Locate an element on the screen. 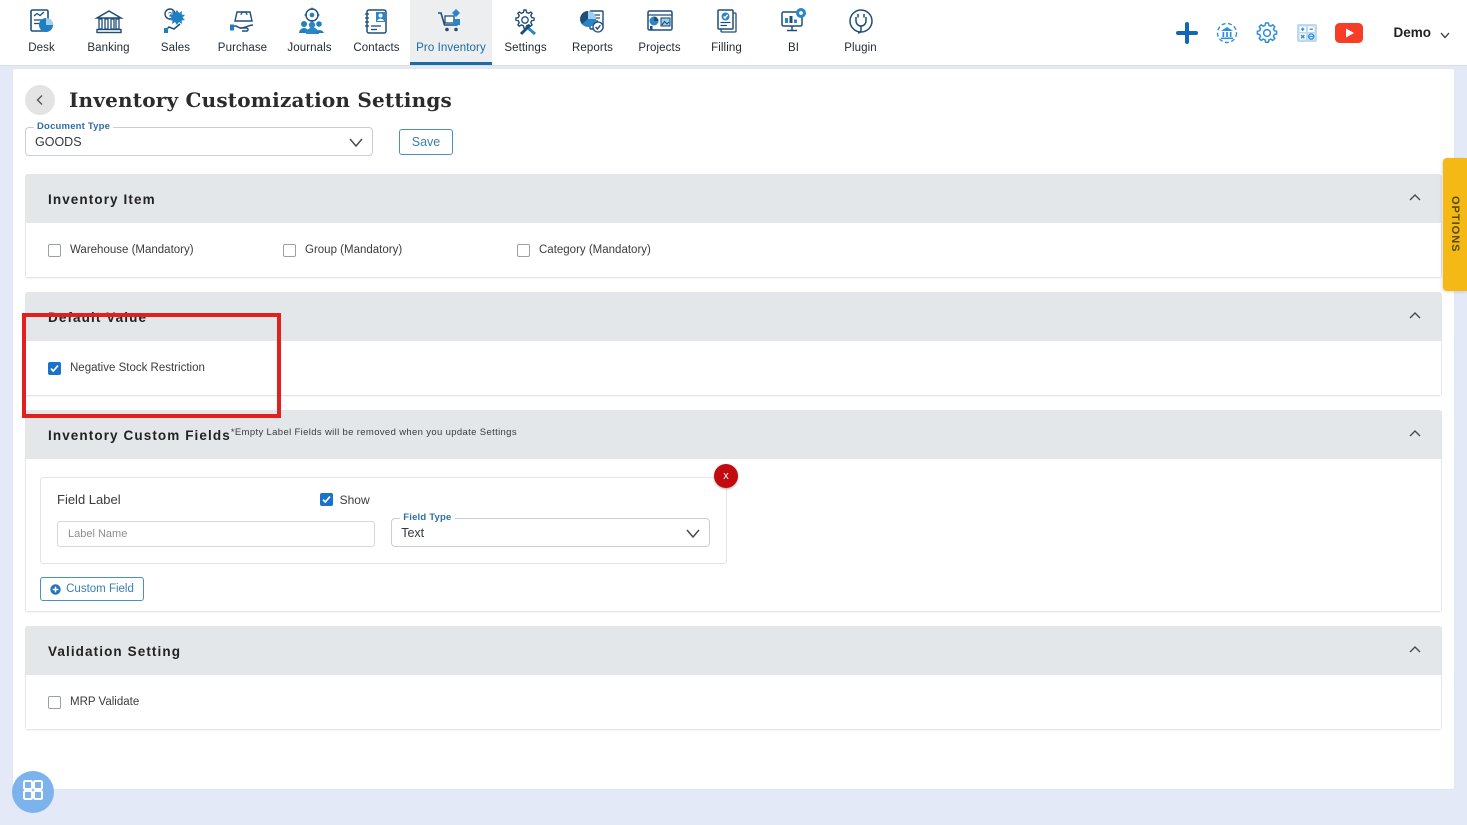 Image resolution: width=1467 pixels, height=825 pixels. settings-icon is located at coordinates (526, 22).